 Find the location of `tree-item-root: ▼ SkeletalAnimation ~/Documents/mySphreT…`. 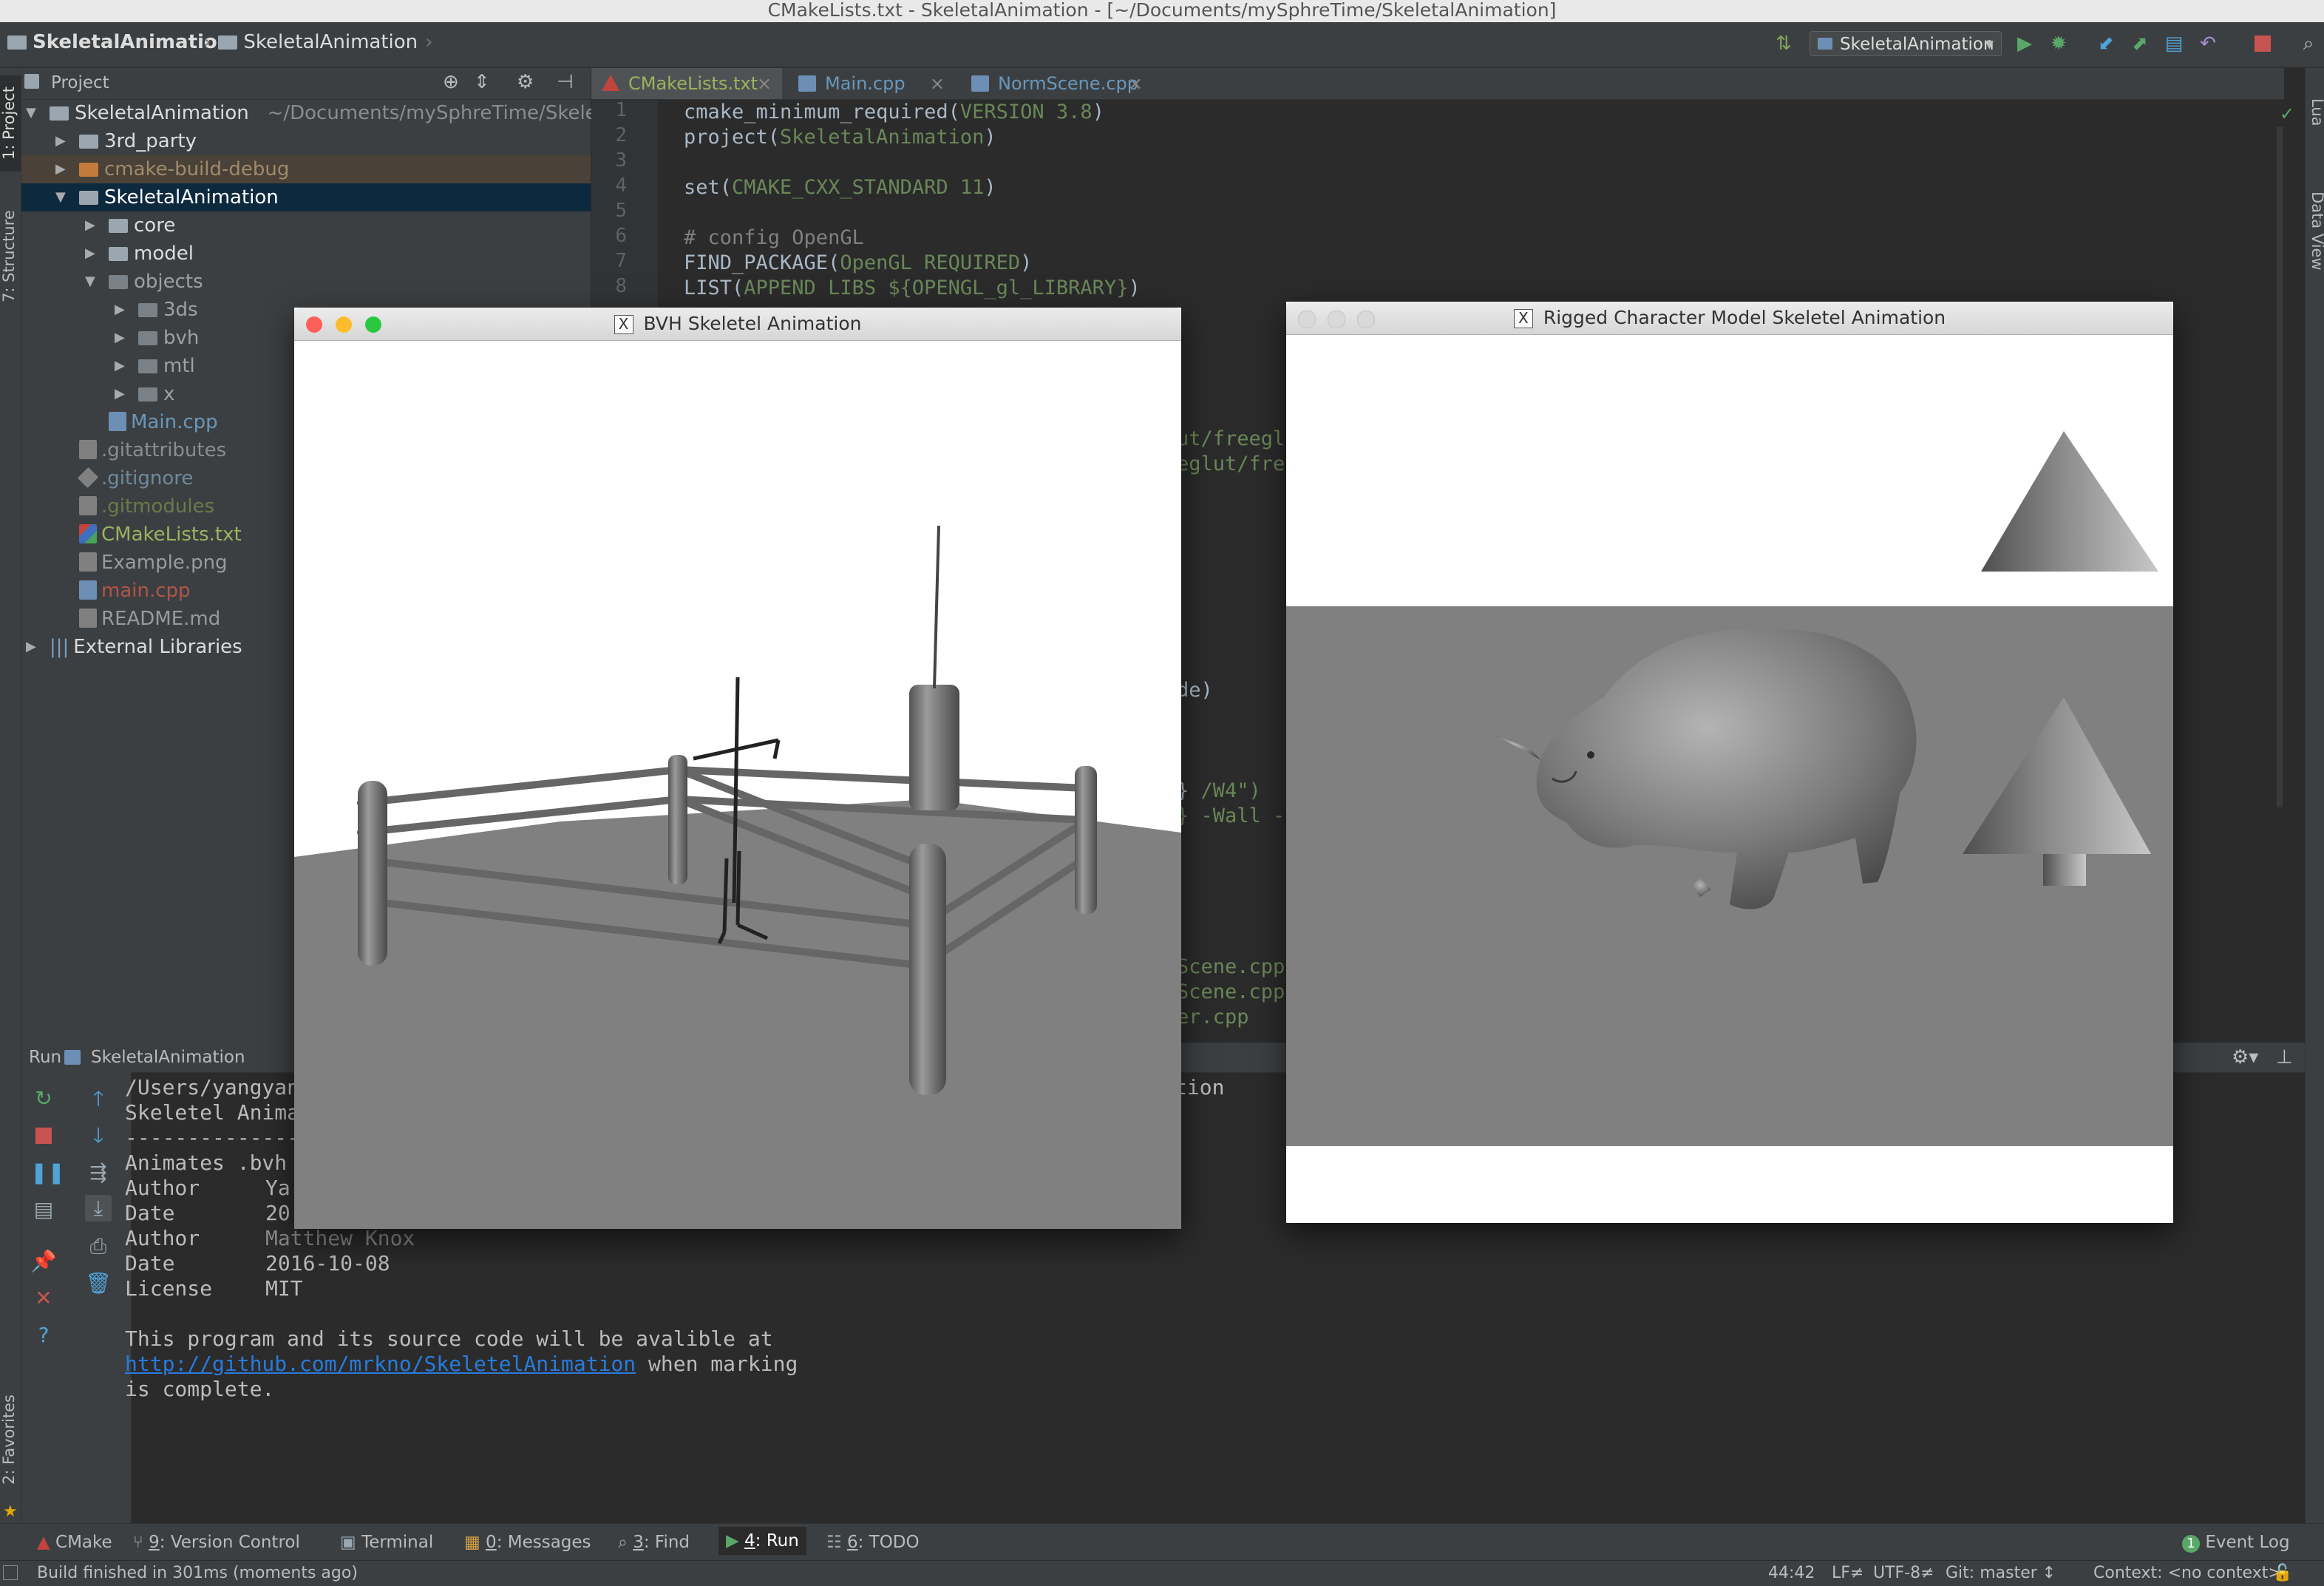

tree-item-root: ▼ SkeletalAnimation ~/Documents/mySphreT… is located at coordinates (322, 113).